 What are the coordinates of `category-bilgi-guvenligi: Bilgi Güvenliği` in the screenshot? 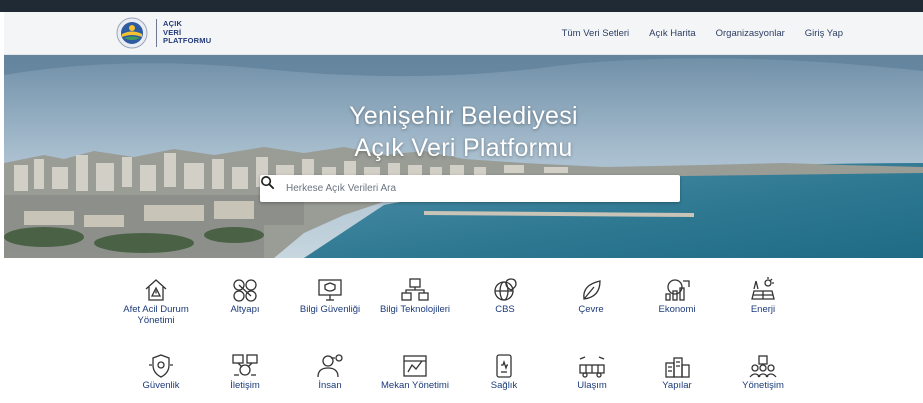 It's located at (330, 296).